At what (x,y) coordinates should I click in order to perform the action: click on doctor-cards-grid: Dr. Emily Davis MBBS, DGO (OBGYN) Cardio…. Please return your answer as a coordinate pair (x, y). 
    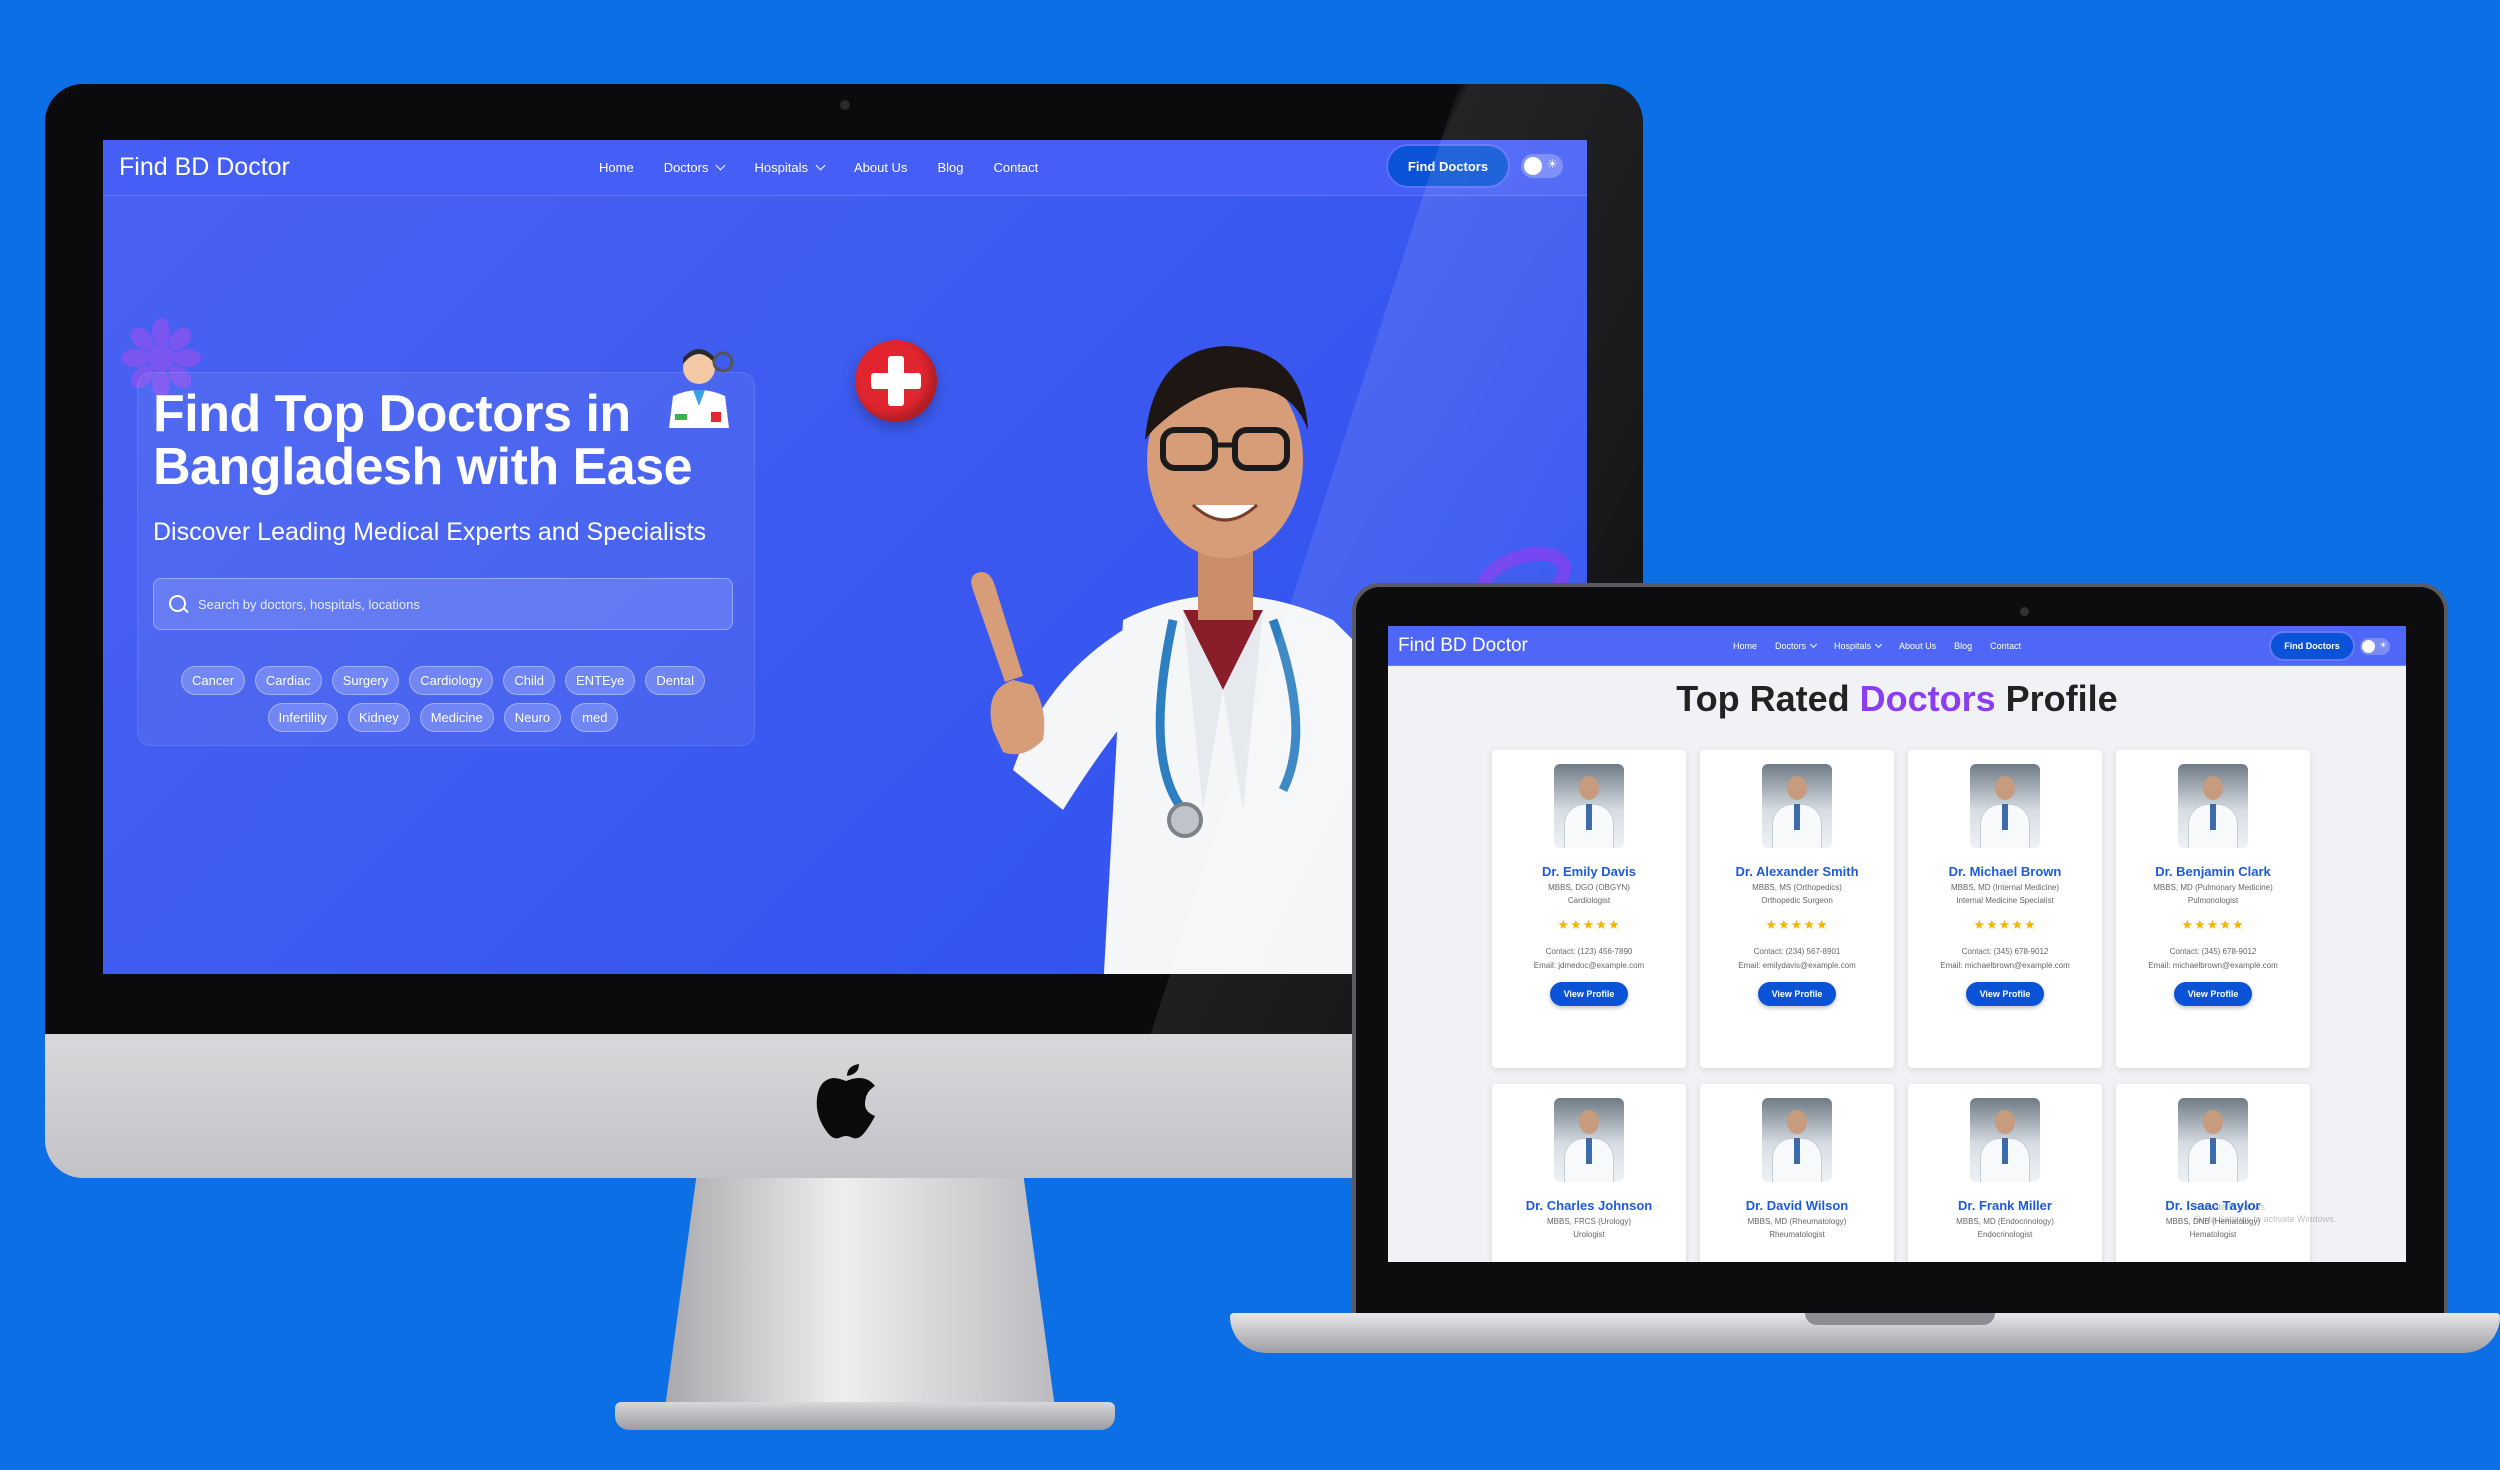
    Looking at the image, I should click on (1902, 1006).